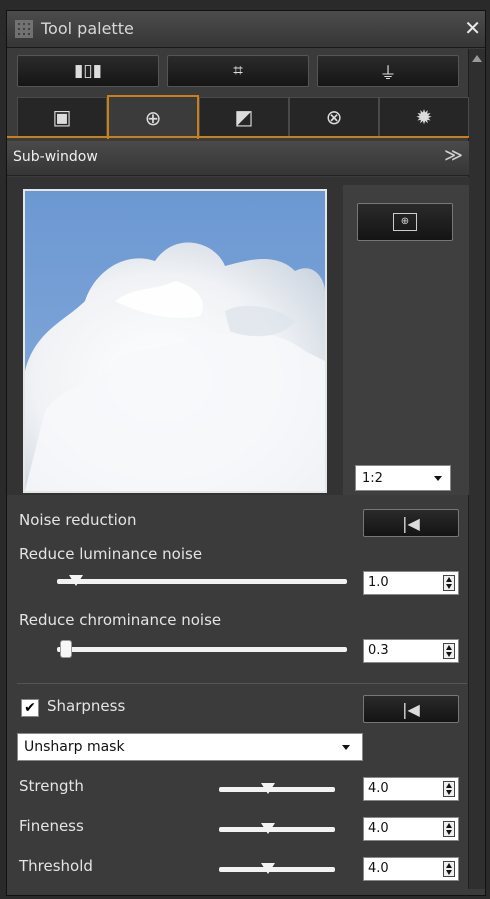 This screenshot has height=899, width=490. What do you see at coordinates (411, 869) in the screenshot?
I see `threshold-value-input: 4.0` at bounding box center [411, 869].